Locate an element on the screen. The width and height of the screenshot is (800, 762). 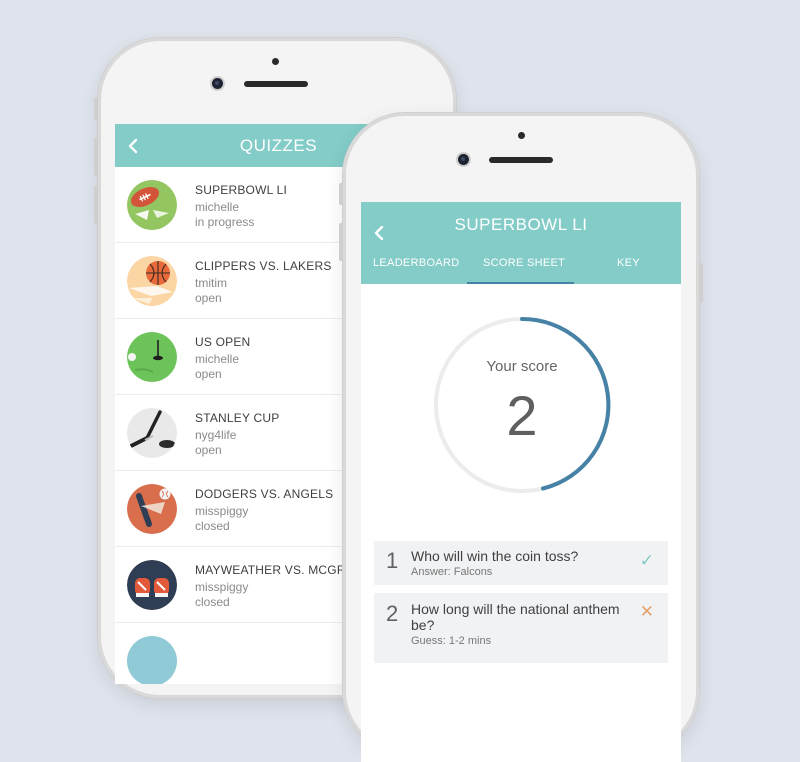
question-guess: Guess: 1-2 mins is located at coordinates (451, 641).